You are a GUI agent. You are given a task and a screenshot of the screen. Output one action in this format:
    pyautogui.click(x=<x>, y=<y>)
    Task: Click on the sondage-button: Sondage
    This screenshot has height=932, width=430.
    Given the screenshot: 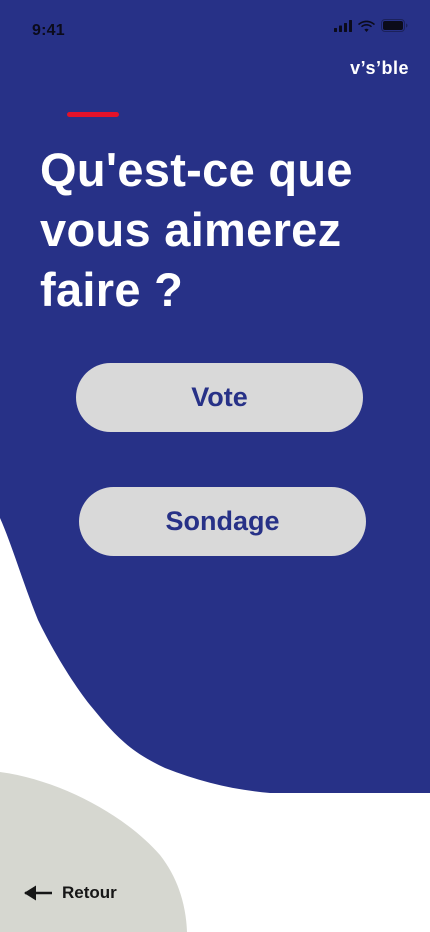 What is the action you would take?
    pyautogui.click(x=222, y=521)
    